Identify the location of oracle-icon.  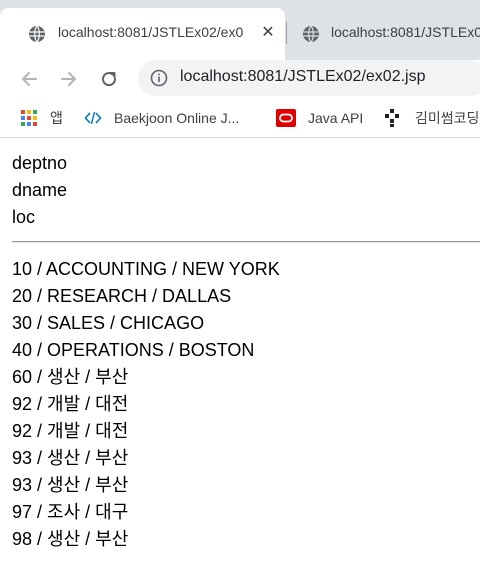
(286, 118).